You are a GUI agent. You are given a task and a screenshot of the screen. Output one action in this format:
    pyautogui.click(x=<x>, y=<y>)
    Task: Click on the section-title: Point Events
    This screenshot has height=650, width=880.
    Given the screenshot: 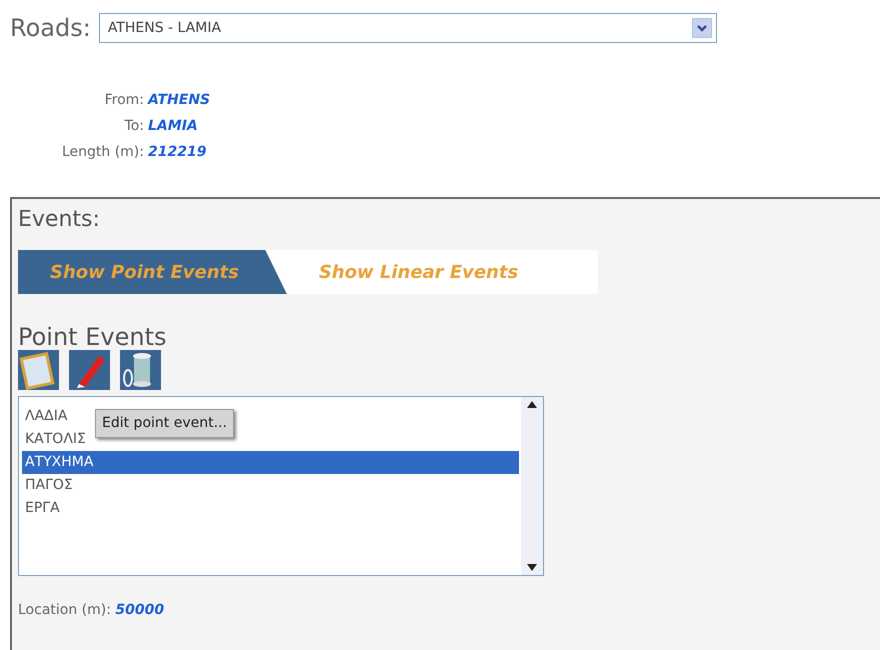 What is the action you would take?
    pyautogui.click(x=93, y=337)
    